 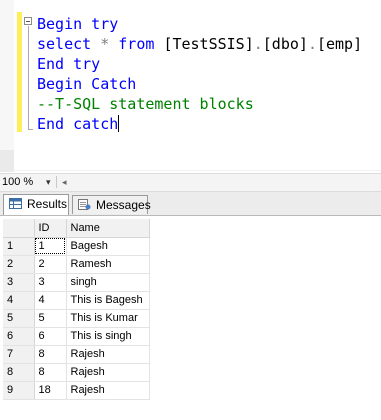 I want to click on column-header-id: ID, so click(x=50, y=228).